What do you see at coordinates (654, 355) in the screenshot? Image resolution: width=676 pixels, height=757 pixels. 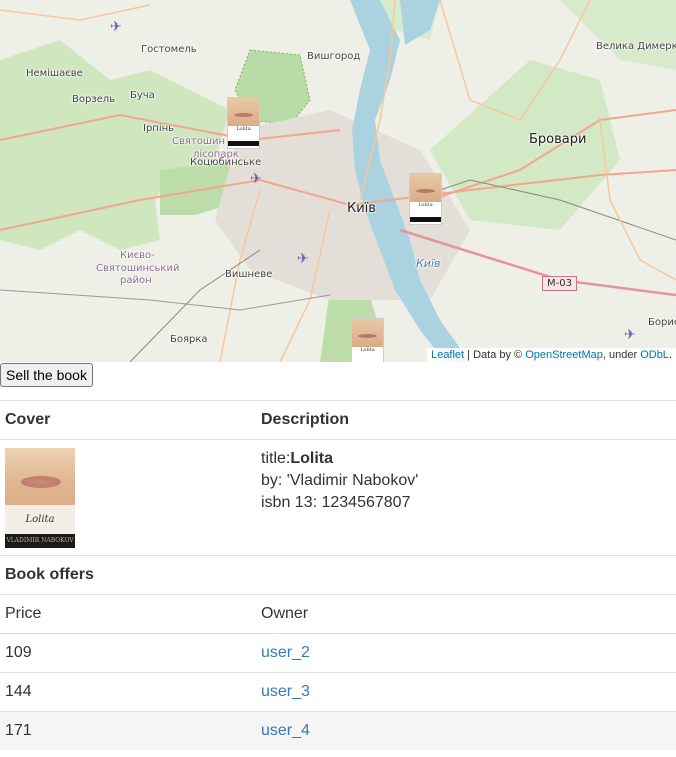 I see `odbl-link: ODbL` at bounding box center [654, 355].